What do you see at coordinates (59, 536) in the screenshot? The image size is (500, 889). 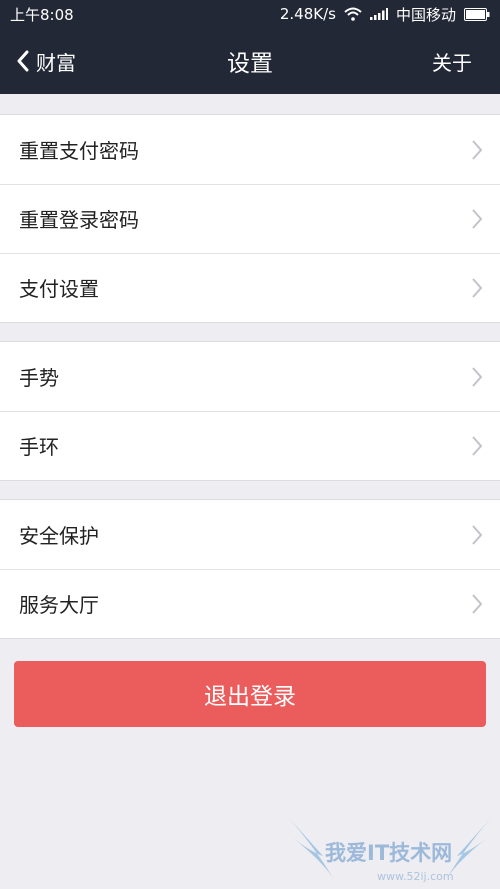 I see `list-item-label: 安全保护` at bounding box center [59, 536].